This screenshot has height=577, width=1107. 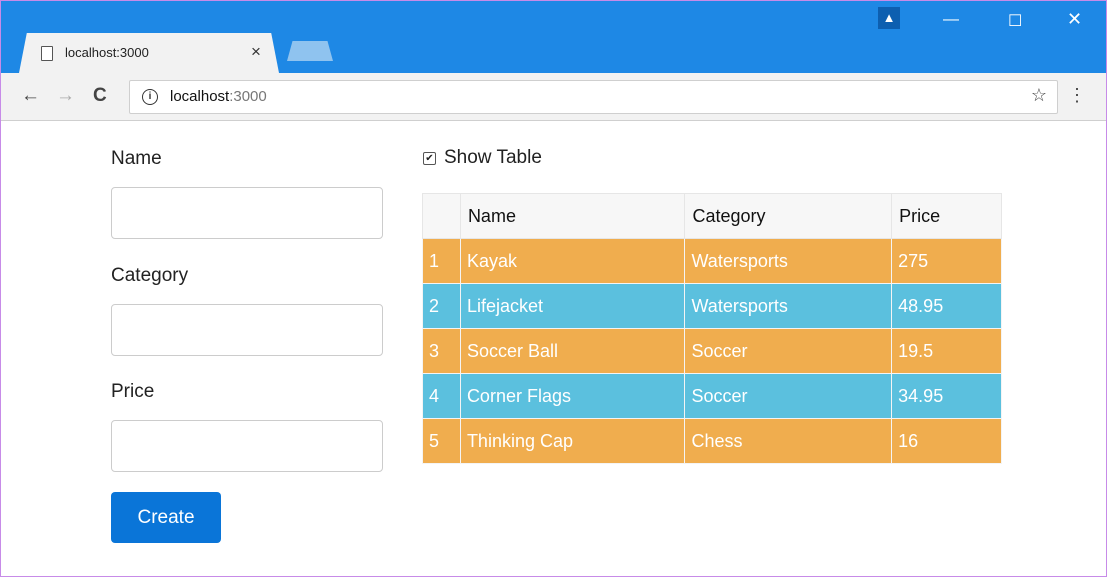 What do you see at coordinates (247, 213) in the screenshot?
I see `name-input` at bounding box center [247, 213].